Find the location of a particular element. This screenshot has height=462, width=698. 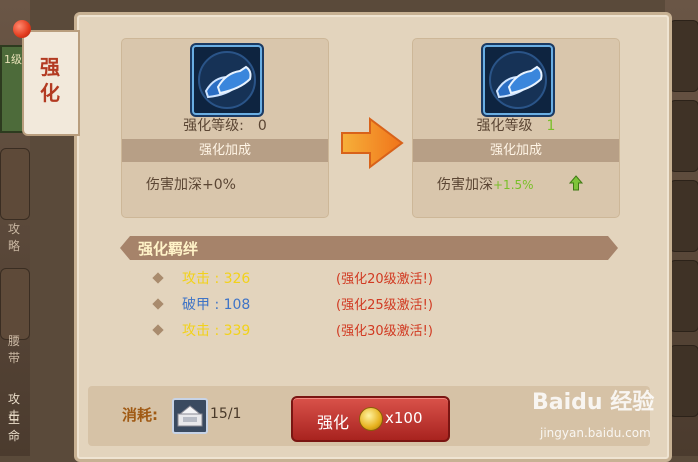

watermark-brand: Baidu 经验 is located at coordinates (593, 402).